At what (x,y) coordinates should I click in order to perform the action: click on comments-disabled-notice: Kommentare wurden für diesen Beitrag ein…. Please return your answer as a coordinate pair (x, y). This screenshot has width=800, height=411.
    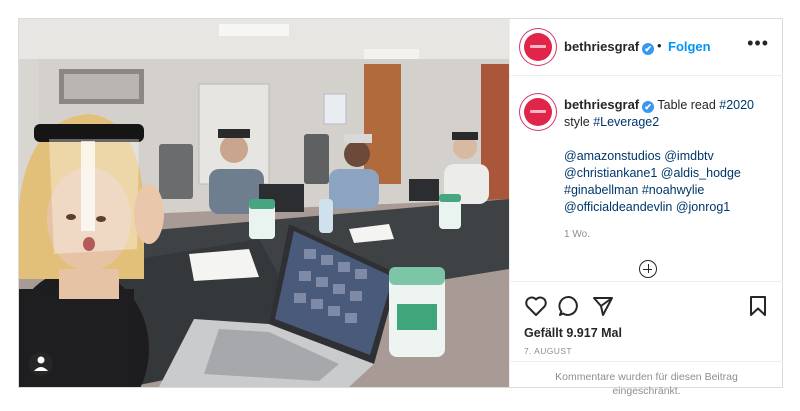
    Looking at the image, I should click on (646, 379).